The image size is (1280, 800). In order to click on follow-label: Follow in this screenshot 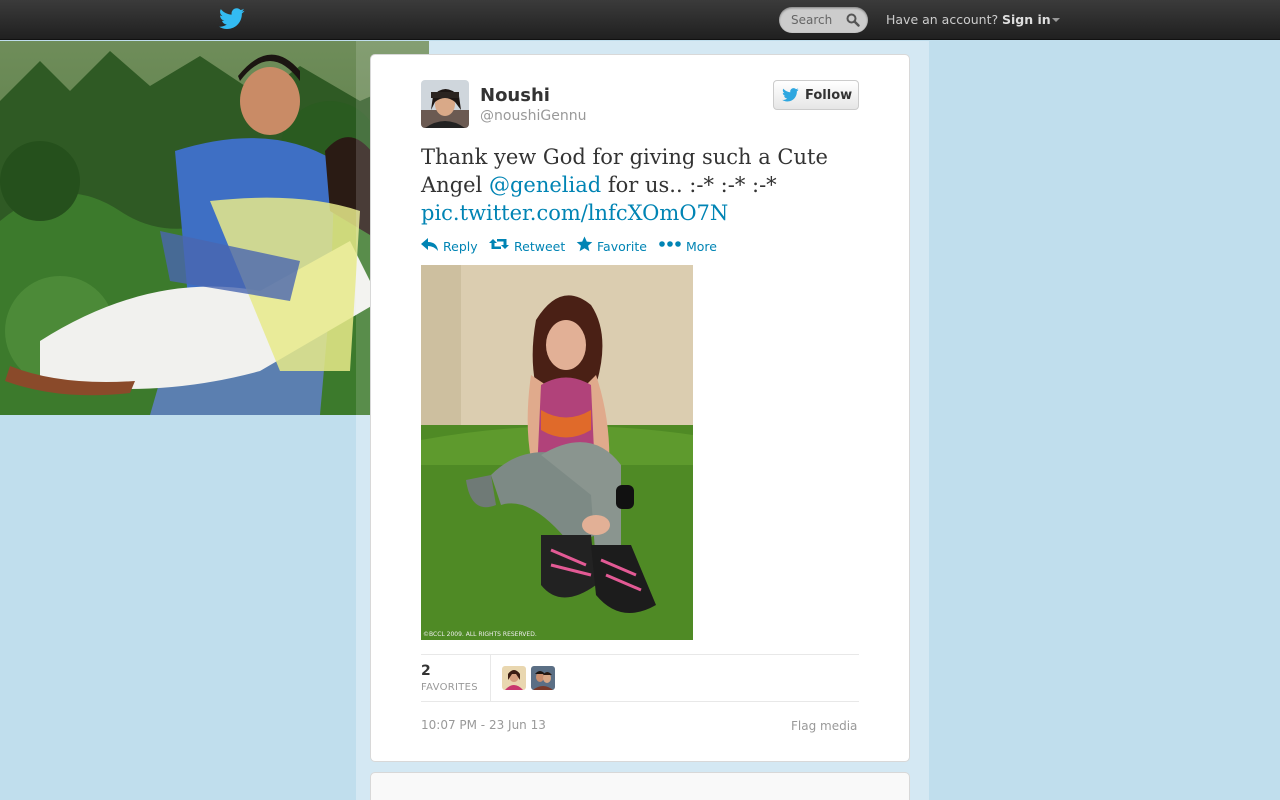, I will do `click(829, 95)`.